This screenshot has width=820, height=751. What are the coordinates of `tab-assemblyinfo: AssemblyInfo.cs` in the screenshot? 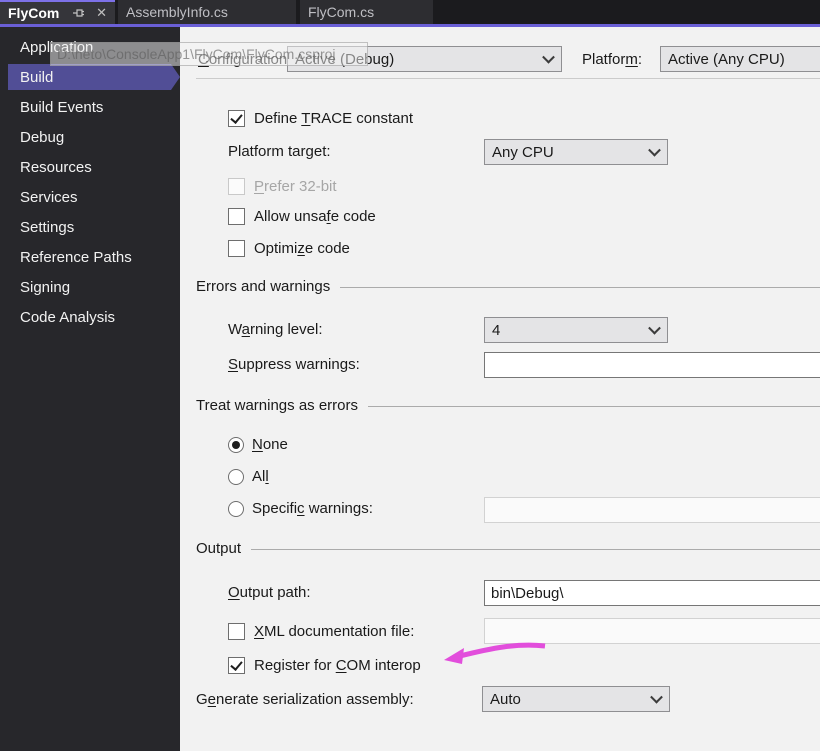 It's located at (207, 12).